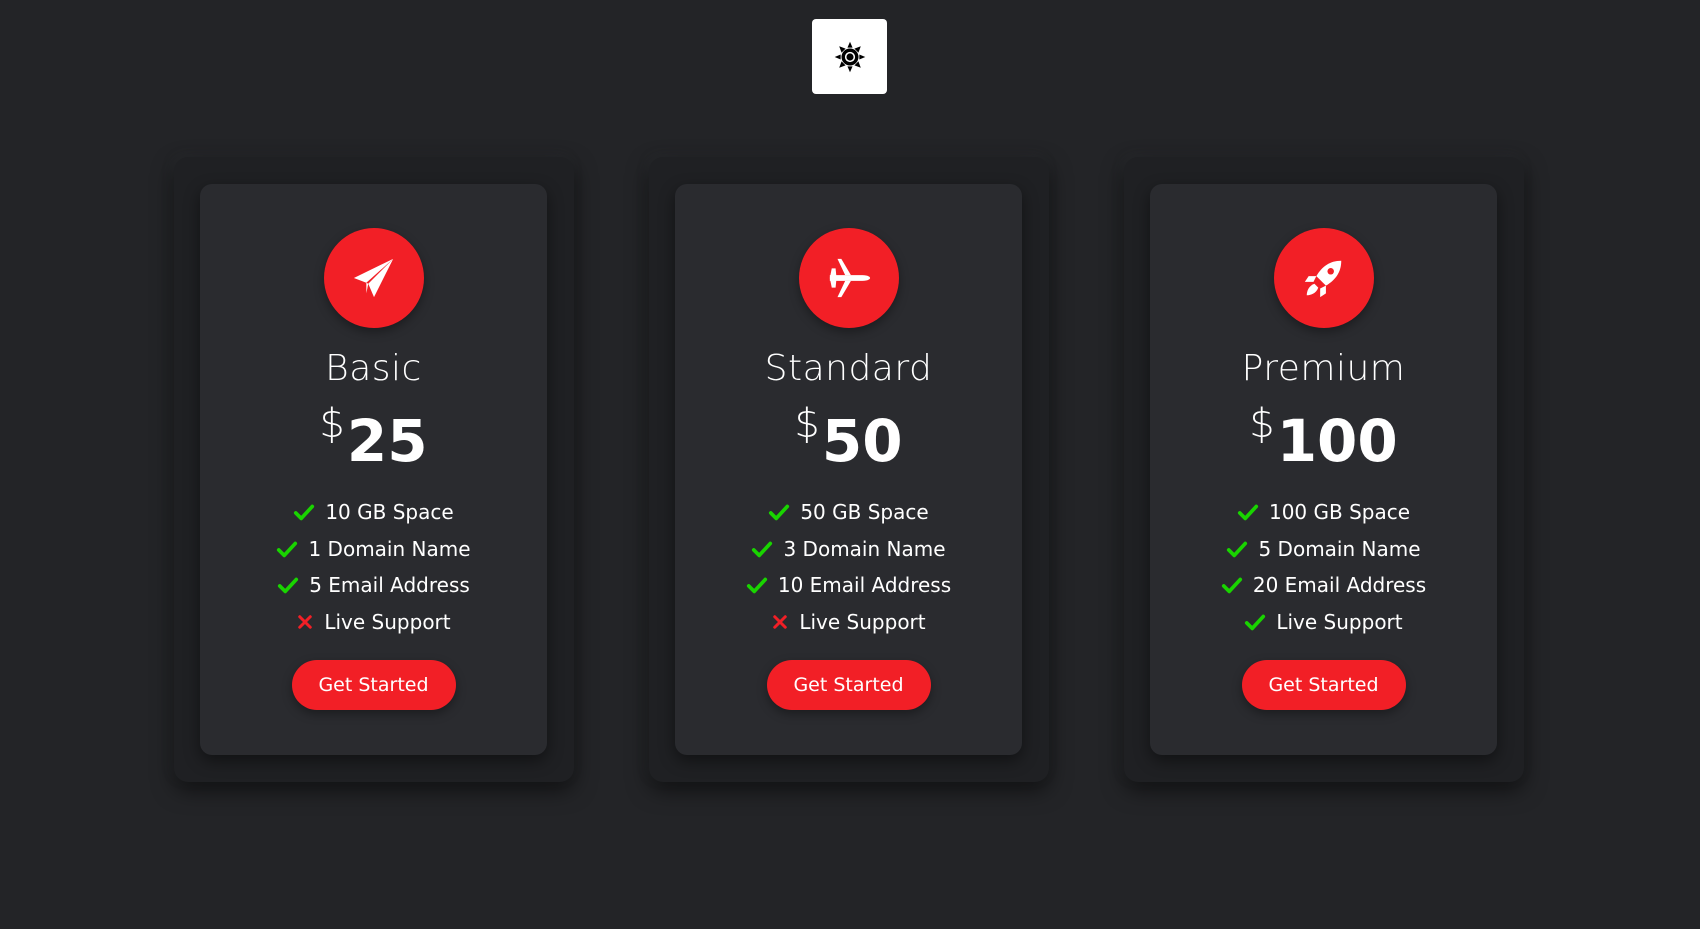 The image size is (1700, 929). What do you see at coordinates (389, 512) in the screenshot?
I see `feature-label: 10 GB Space` at bounding box center [389, 512].